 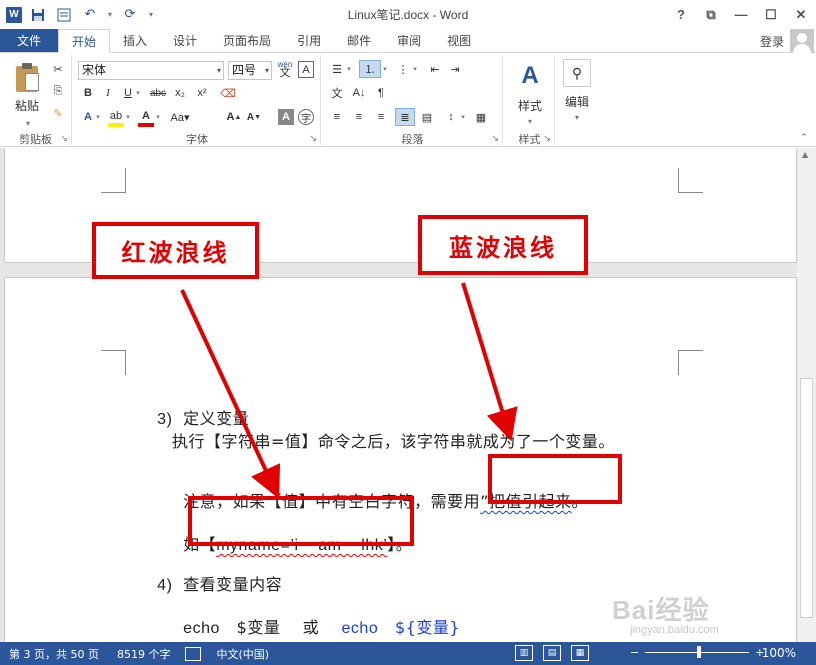 I want to click on scroll-up-icon: ▲, so click(x=805, y=154).